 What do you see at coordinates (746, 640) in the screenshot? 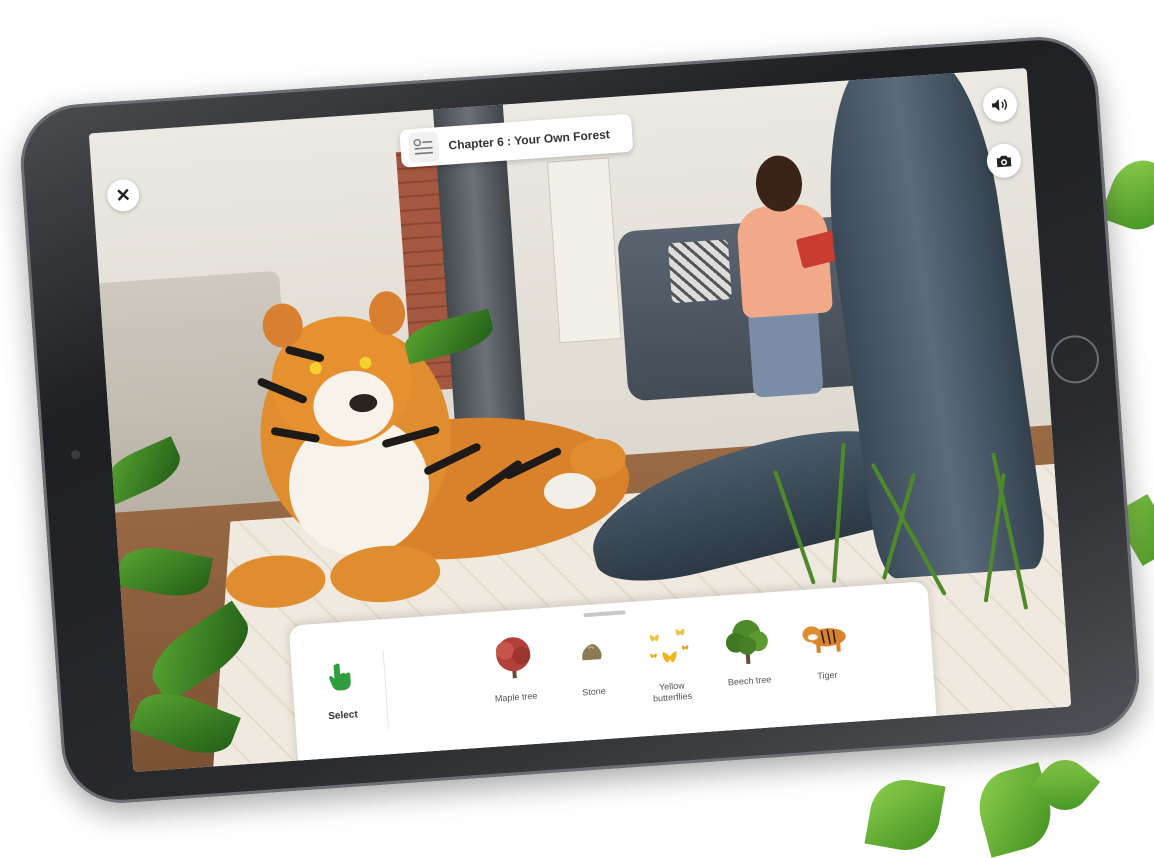
I see `beech-tree-icon` at bounding box center [746, 640].